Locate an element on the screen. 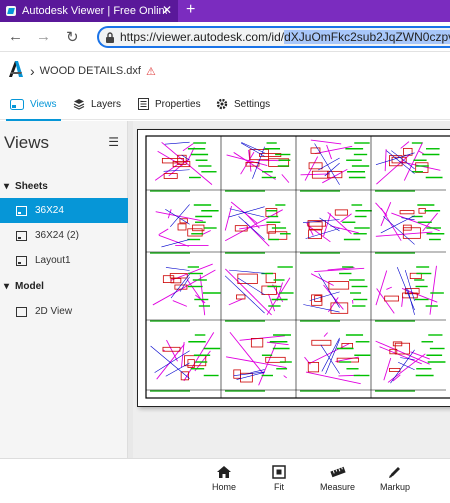 The height and width of the screenshot is (503, 450). section-sheets: ▾ Sheets is located at coordinates (26, 186).